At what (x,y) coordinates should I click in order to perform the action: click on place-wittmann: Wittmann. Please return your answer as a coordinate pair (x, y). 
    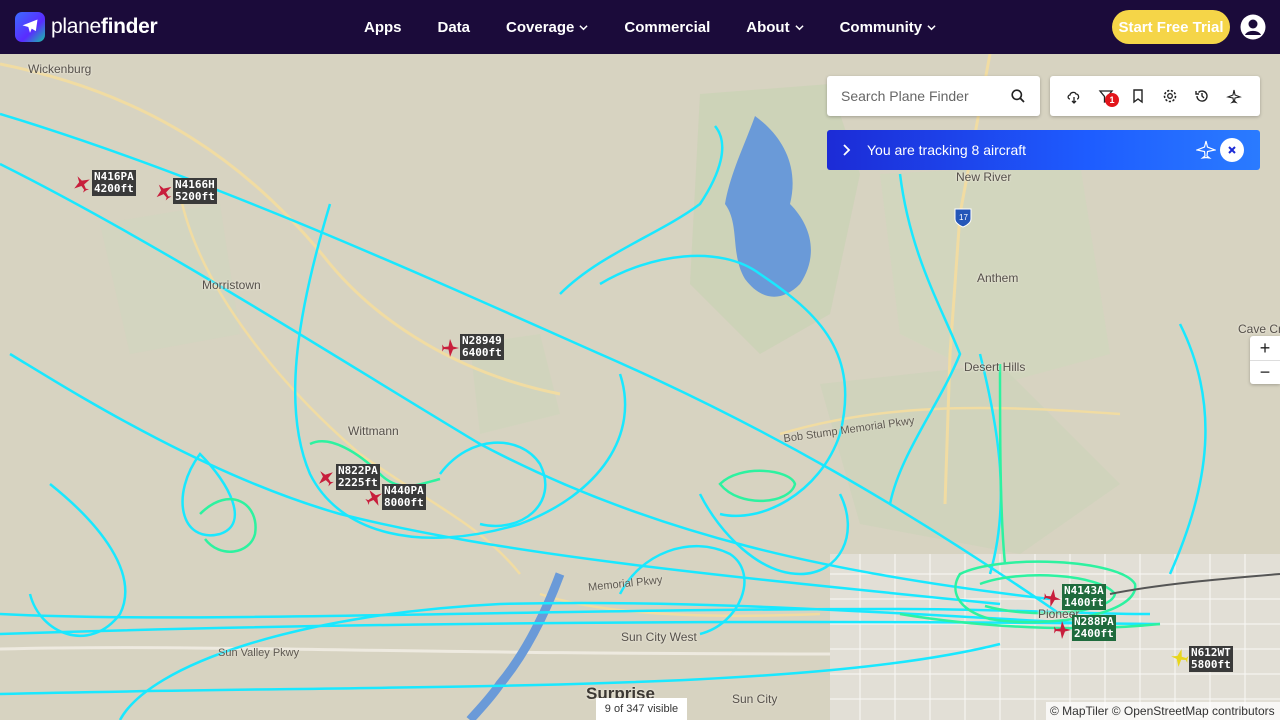
    Looking at the image, I should click on (373, 431).